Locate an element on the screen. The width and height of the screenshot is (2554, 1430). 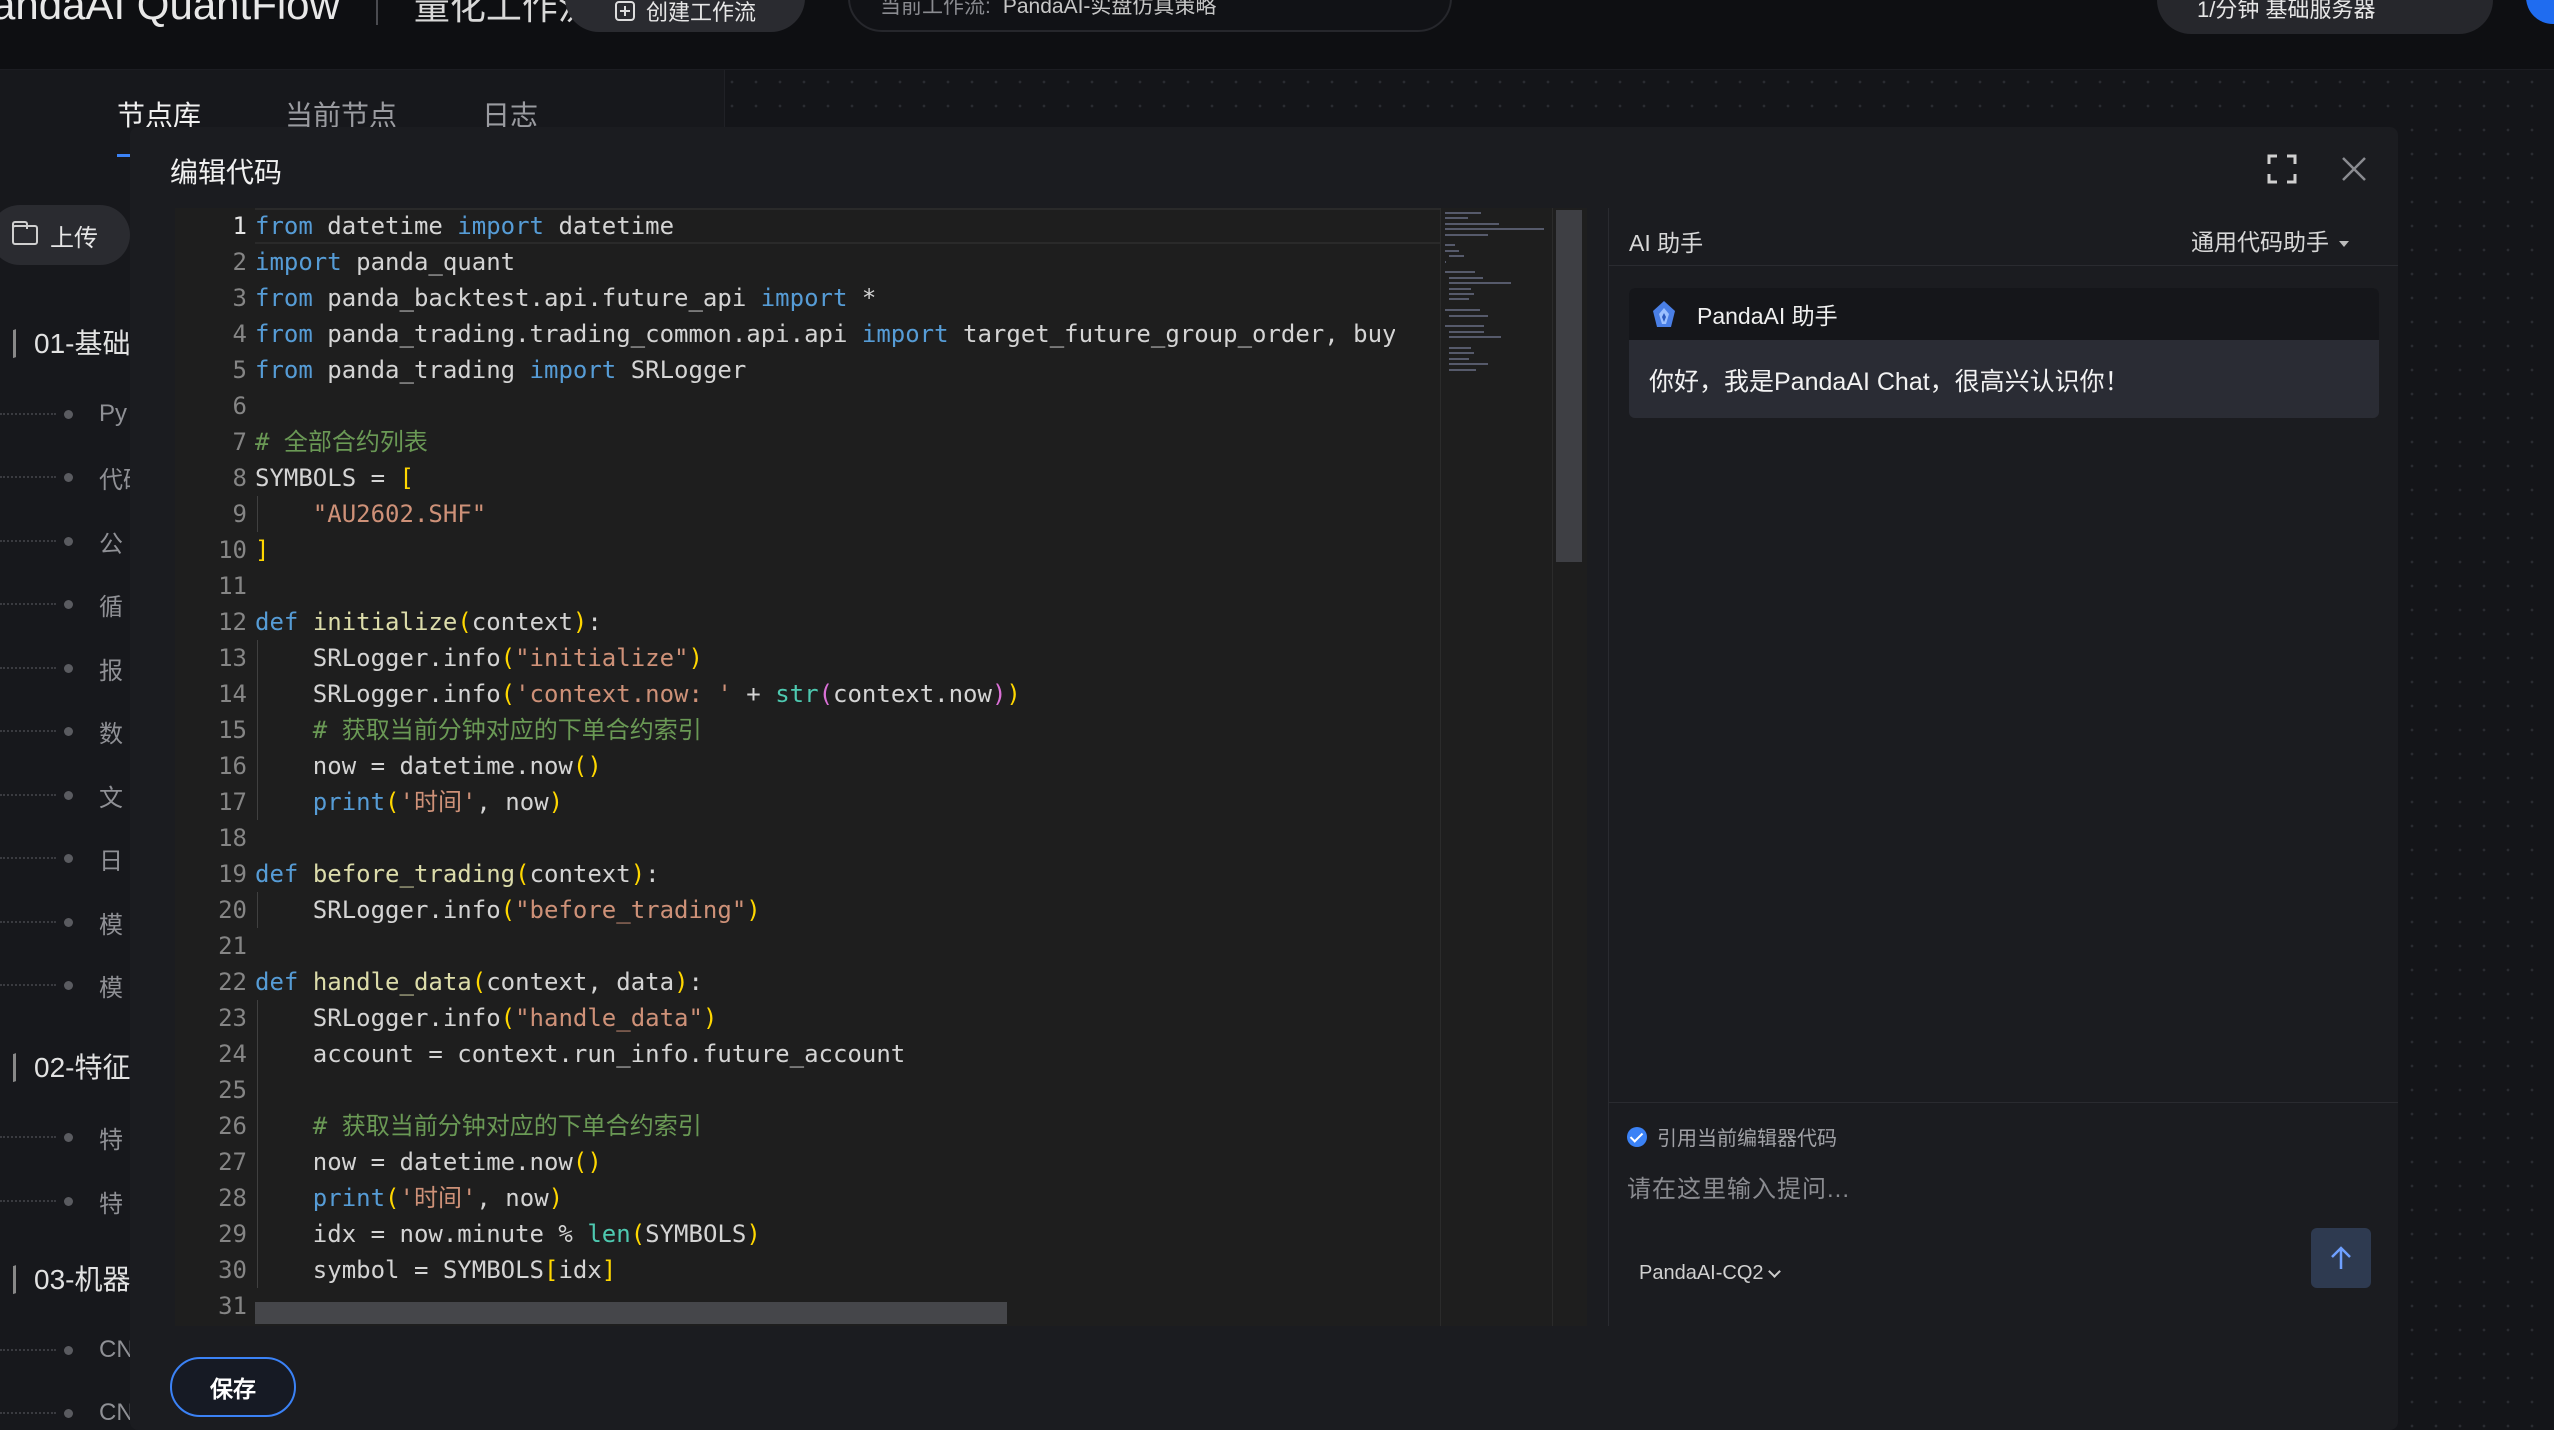
chat-card-header: PandaAI 助手 is located at coordinates (2004, 314).